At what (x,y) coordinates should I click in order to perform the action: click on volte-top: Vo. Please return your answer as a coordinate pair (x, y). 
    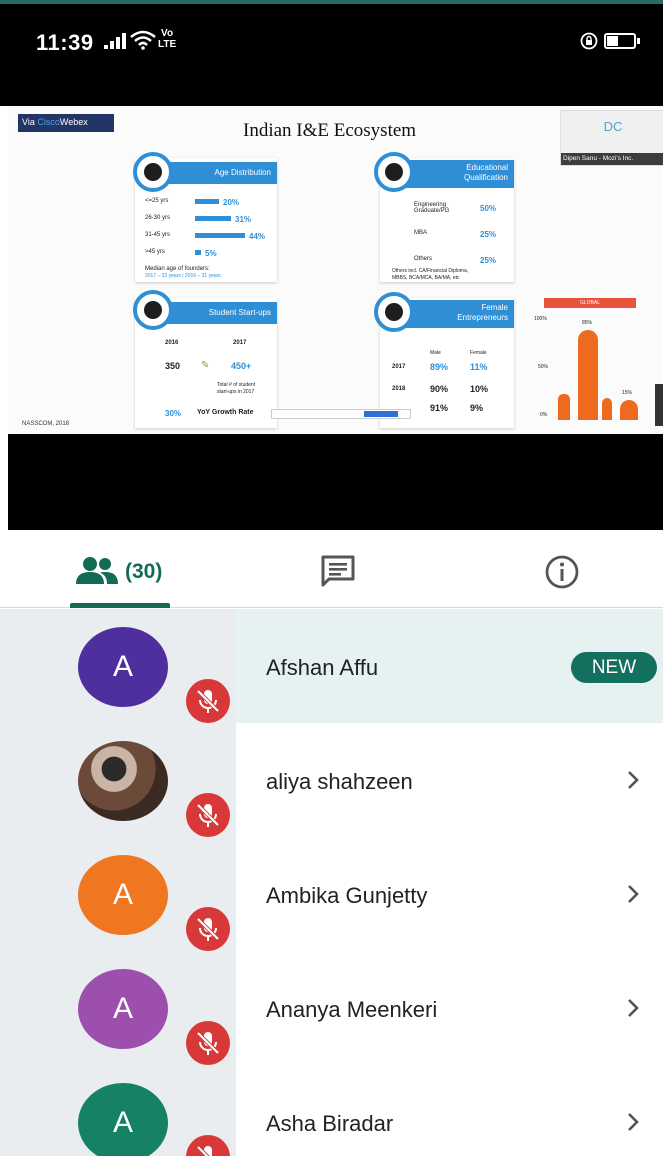
    Looking at the image, I should click on (167, 33).